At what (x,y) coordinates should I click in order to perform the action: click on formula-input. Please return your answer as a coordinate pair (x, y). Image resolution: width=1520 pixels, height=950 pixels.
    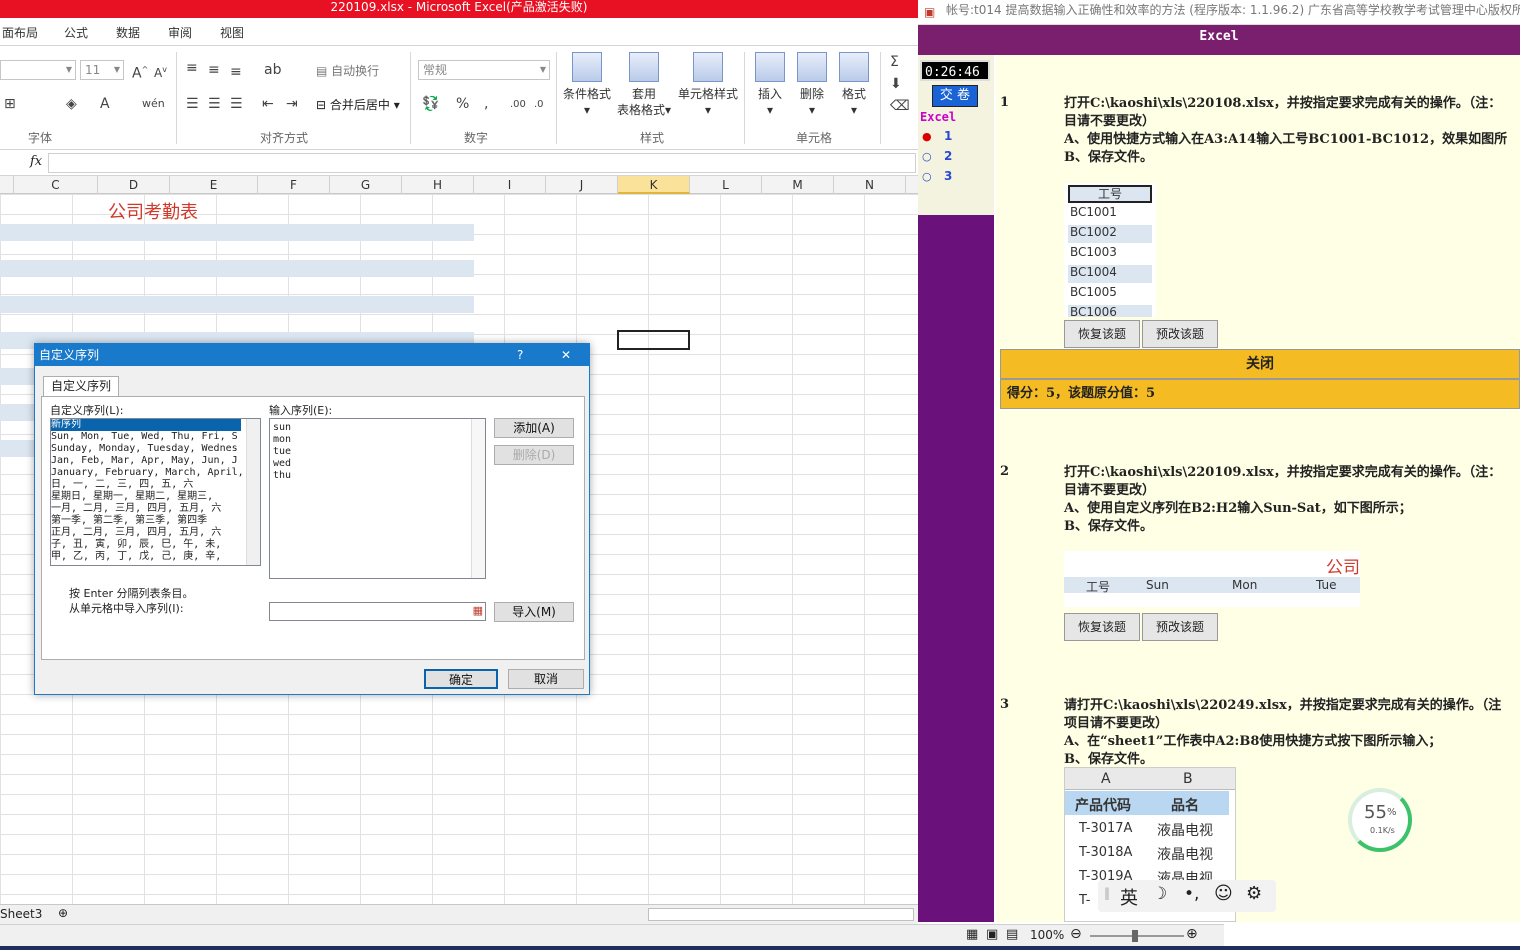
    Looking at the image, I should click on (482, 163).